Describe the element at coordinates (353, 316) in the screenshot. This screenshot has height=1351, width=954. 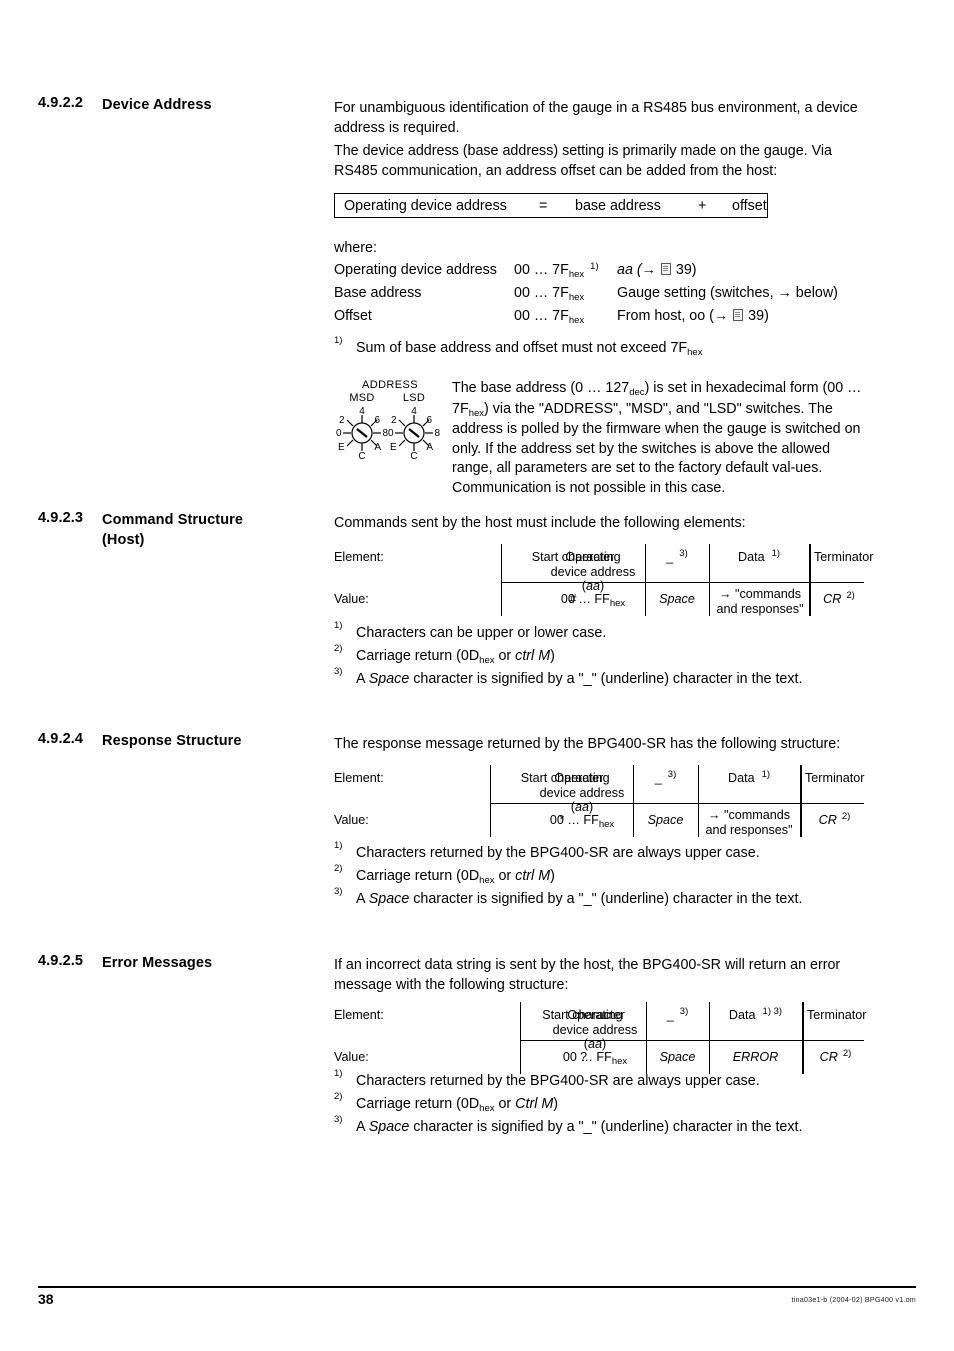
I see `where-name: Offset` at that location.